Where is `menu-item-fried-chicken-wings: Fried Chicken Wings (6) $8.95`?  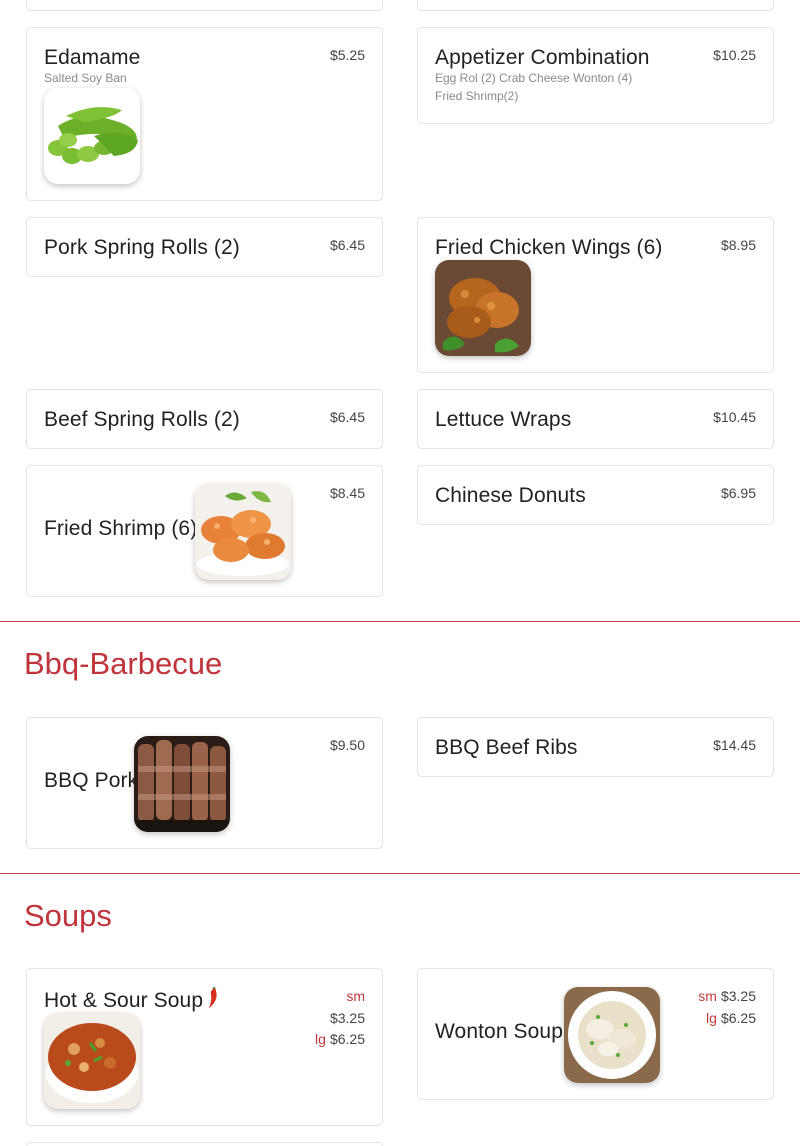 menu-item-fried-chicken-wings: Fried Chicken Wings (6) $8.95 is located at coordinates (595, 295).